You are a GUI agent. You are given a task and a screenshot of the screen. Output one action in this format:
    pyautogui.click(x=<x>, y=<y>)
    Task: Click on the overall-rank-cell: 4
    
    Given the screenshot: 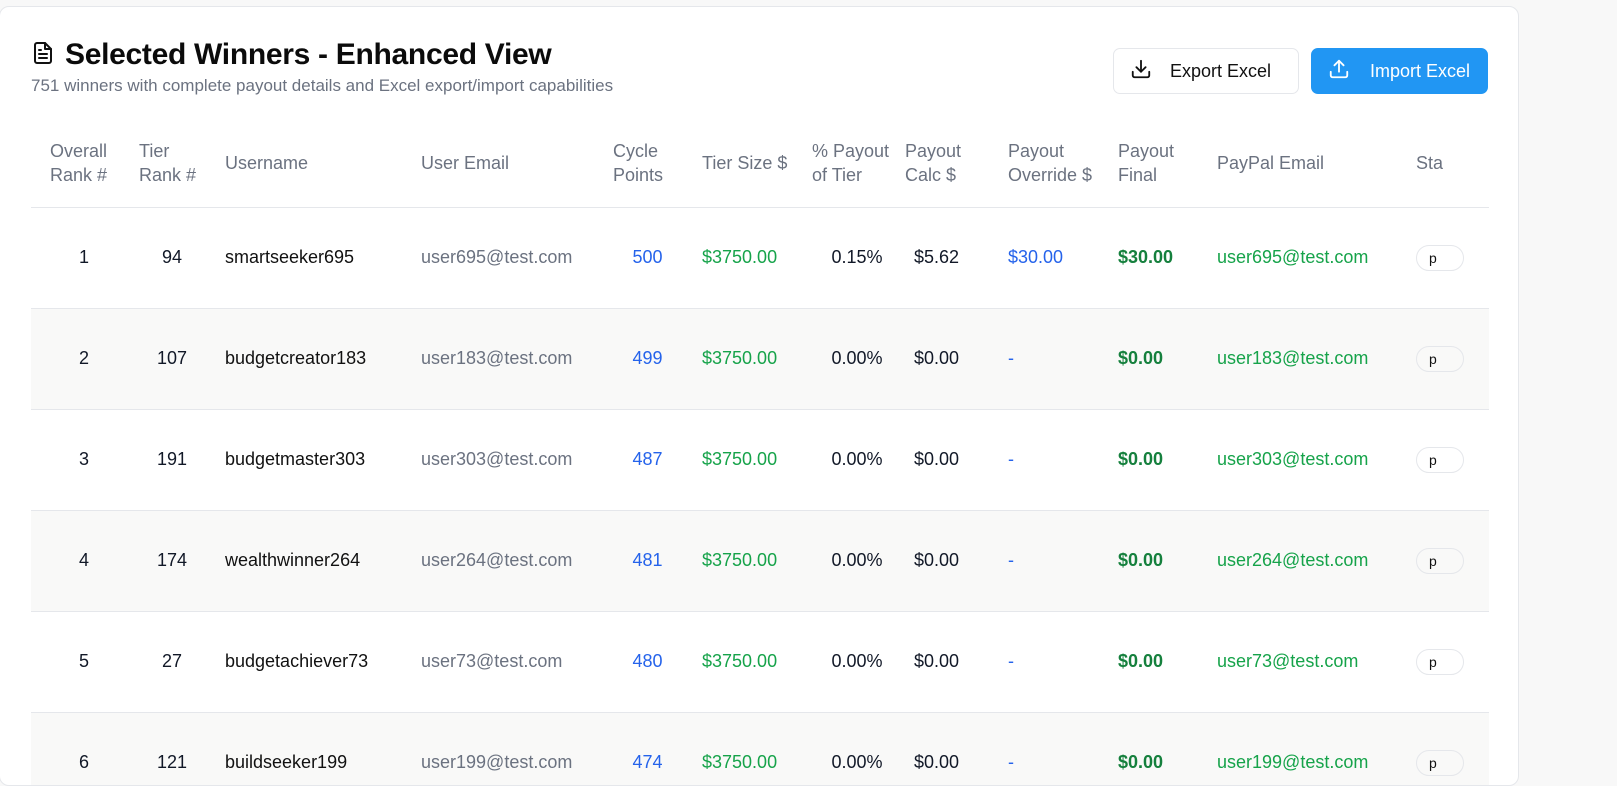 What is the action you would take?
    pyautogui.click(x=84, y=561)
    